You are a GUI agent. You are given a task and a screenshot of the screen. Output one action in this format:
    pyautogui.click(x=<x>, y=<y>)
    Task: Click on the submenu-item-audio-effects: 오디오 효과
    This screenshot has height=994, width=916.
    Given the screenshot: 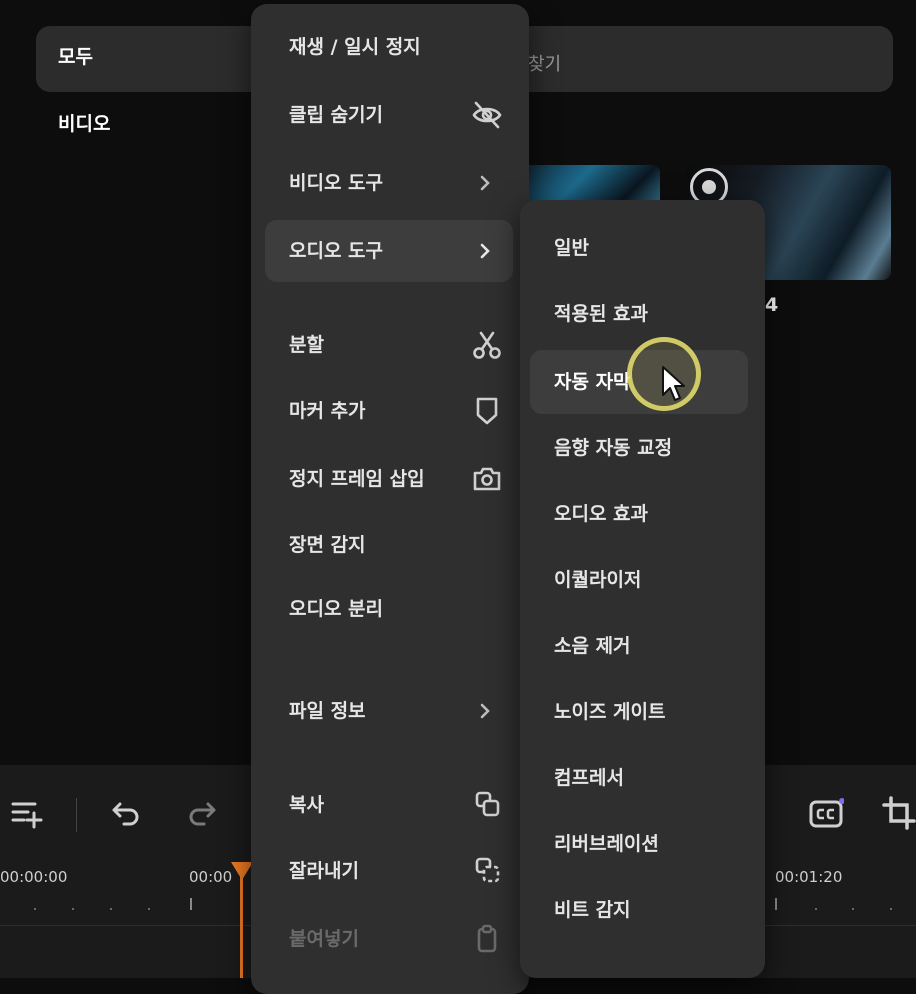 What is the action you would take?
    pyautogui.click(x=639, y=514)
    